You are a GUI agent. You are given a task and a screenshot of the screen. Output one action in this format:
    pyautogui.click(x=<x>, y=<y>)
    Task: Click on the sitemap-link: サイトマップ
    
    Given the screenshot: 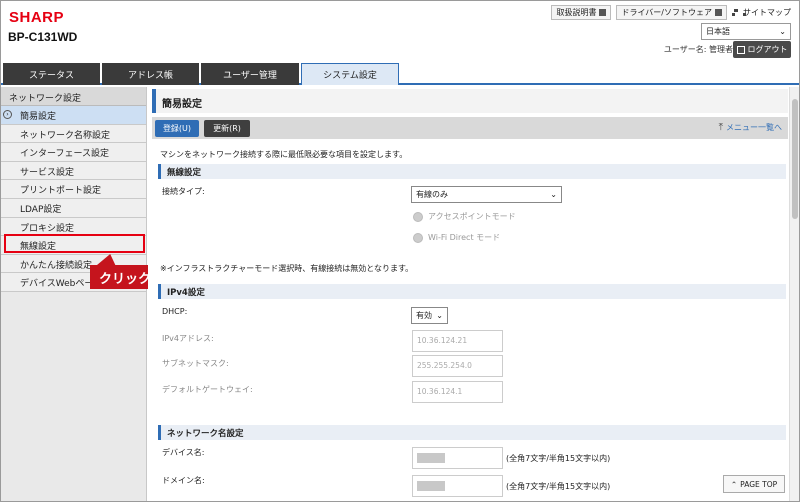 What is the action you would take?
    pyautogui.click(x=761, y=12)
    